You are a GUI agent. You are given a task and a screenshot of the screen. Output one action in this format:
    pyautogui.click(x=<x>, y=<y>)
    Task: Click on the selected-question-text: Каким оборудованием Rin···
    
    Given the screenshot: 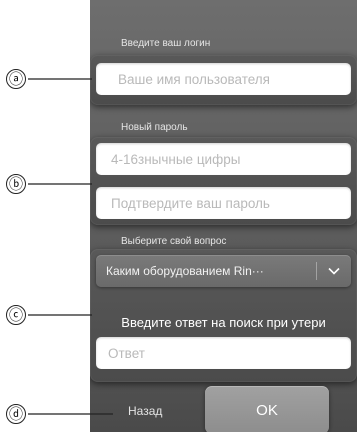 What is the action you would take?
    pyautogui.click(x=185, y=271)
    